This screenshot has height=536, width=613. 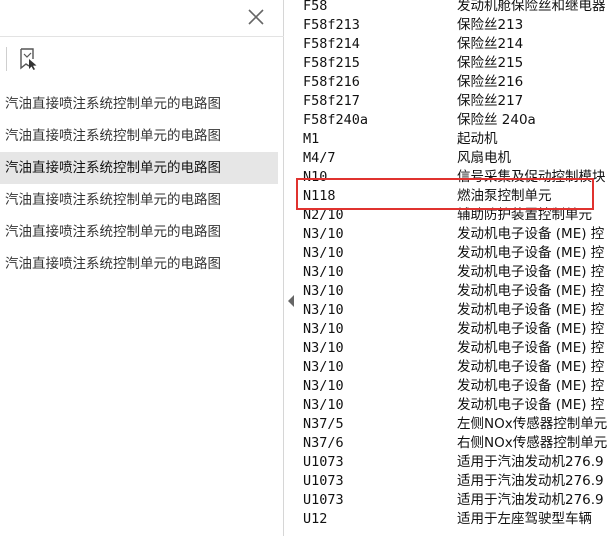 I want to click on add-bookmark-button, so click(x=28, y=59).